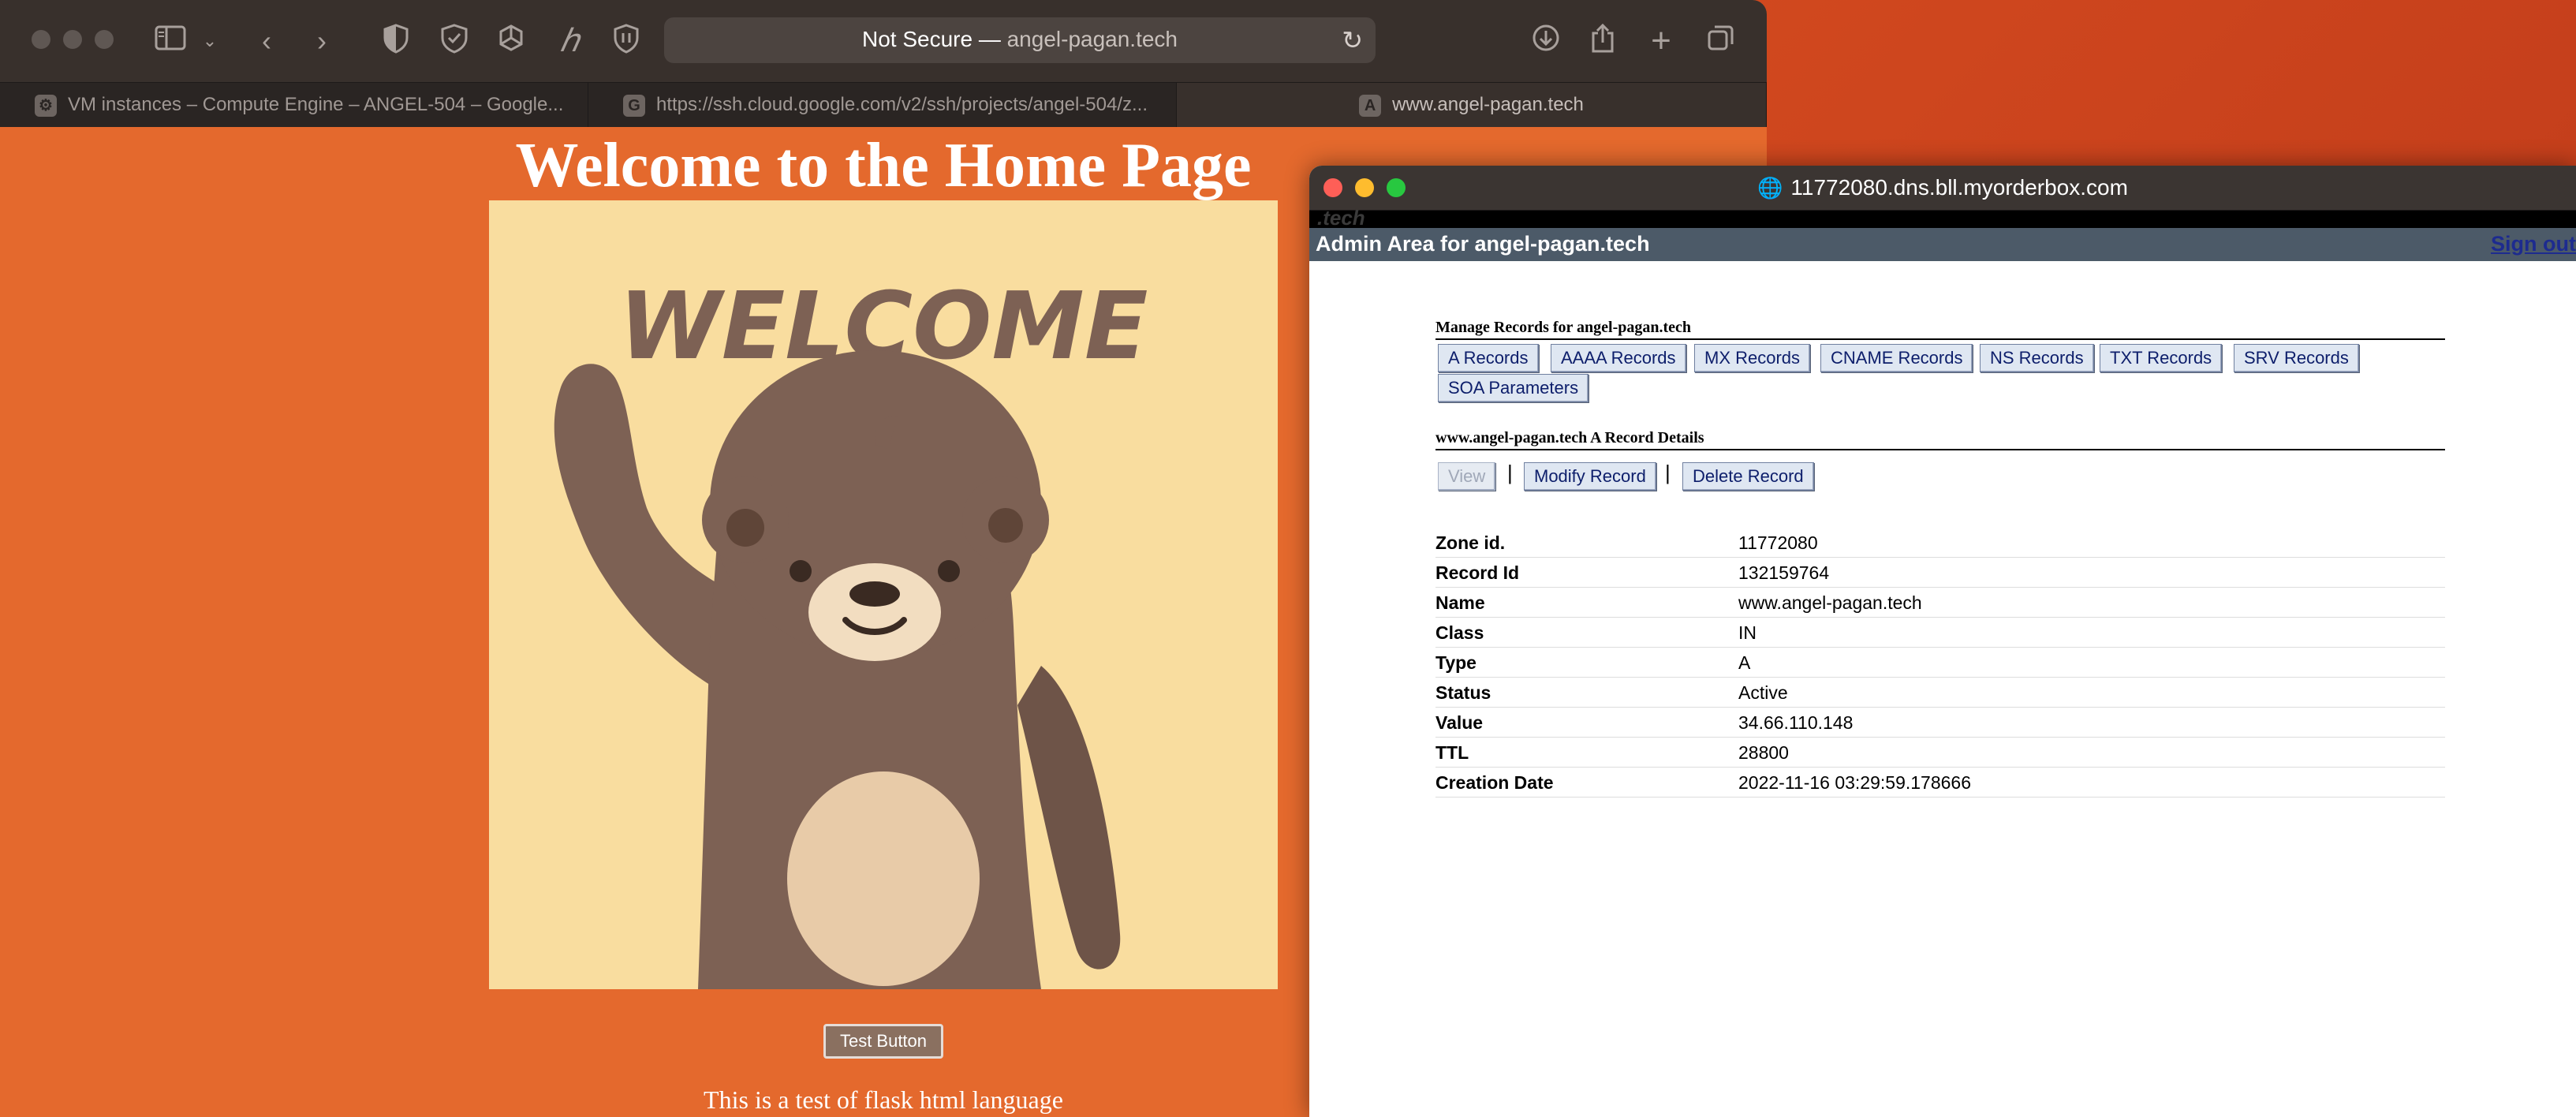 The height and width of the screenshot is (1117, 2576). Describe the element at coordinates (1513, 388) in the screenshot. I see `soa-parameters-button: SOA Parameters` at that location.